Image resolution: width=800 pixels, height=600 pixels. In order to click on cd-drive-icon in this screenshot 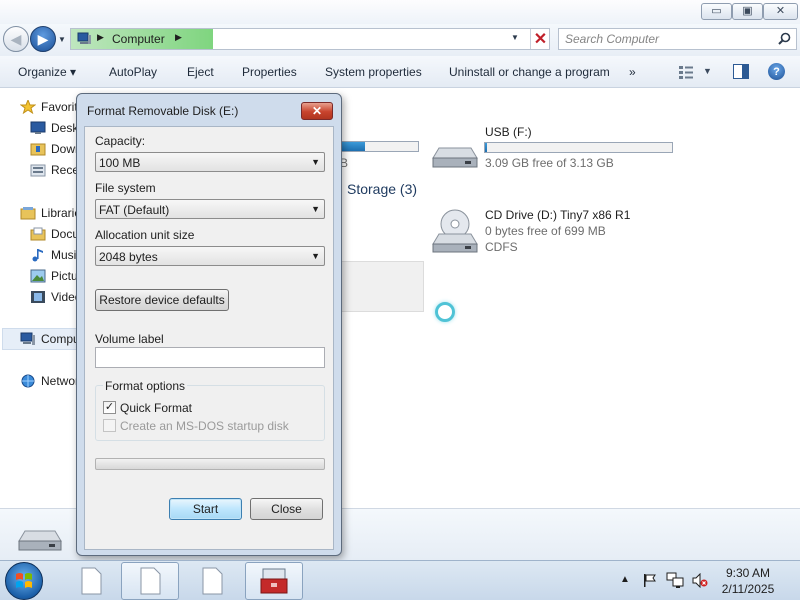, I will do `click(455, 231)`.